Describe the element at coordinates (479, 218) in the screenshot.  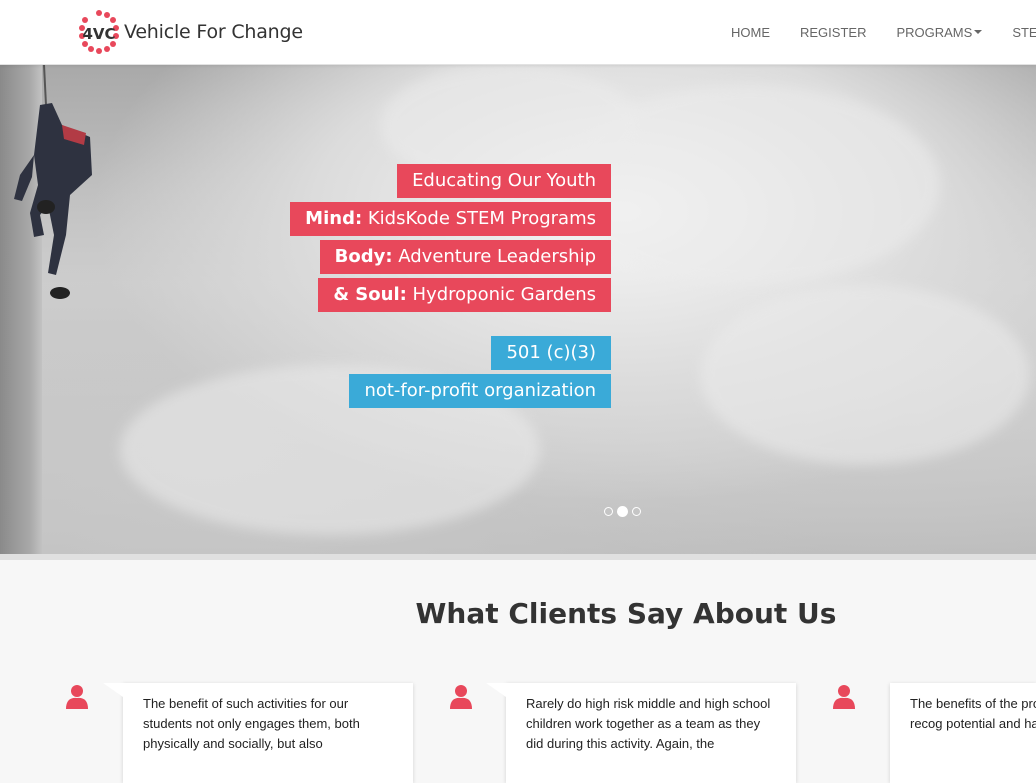
I see `hero-line-text: KidsKode STEM Programs` at that location.